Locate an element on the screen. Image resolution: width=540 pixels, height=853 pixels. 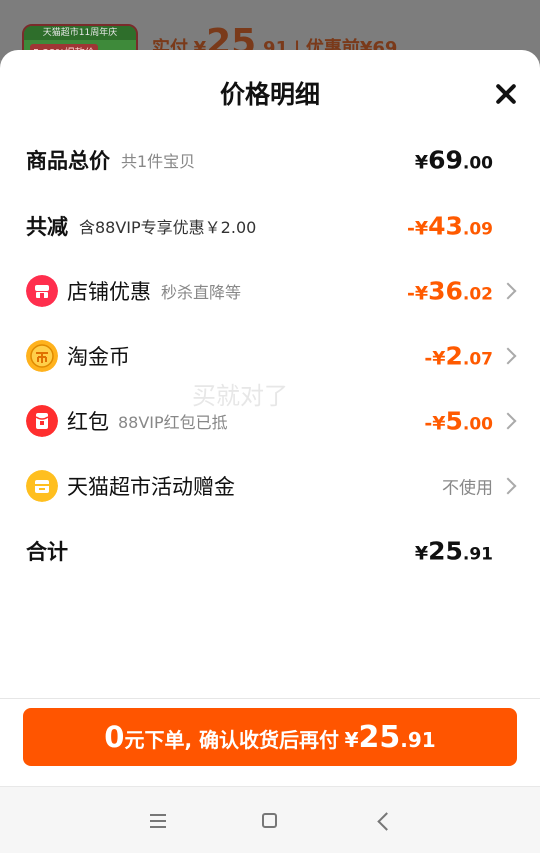
red-packet-label: 红包 is located at coordinates (88, 422).